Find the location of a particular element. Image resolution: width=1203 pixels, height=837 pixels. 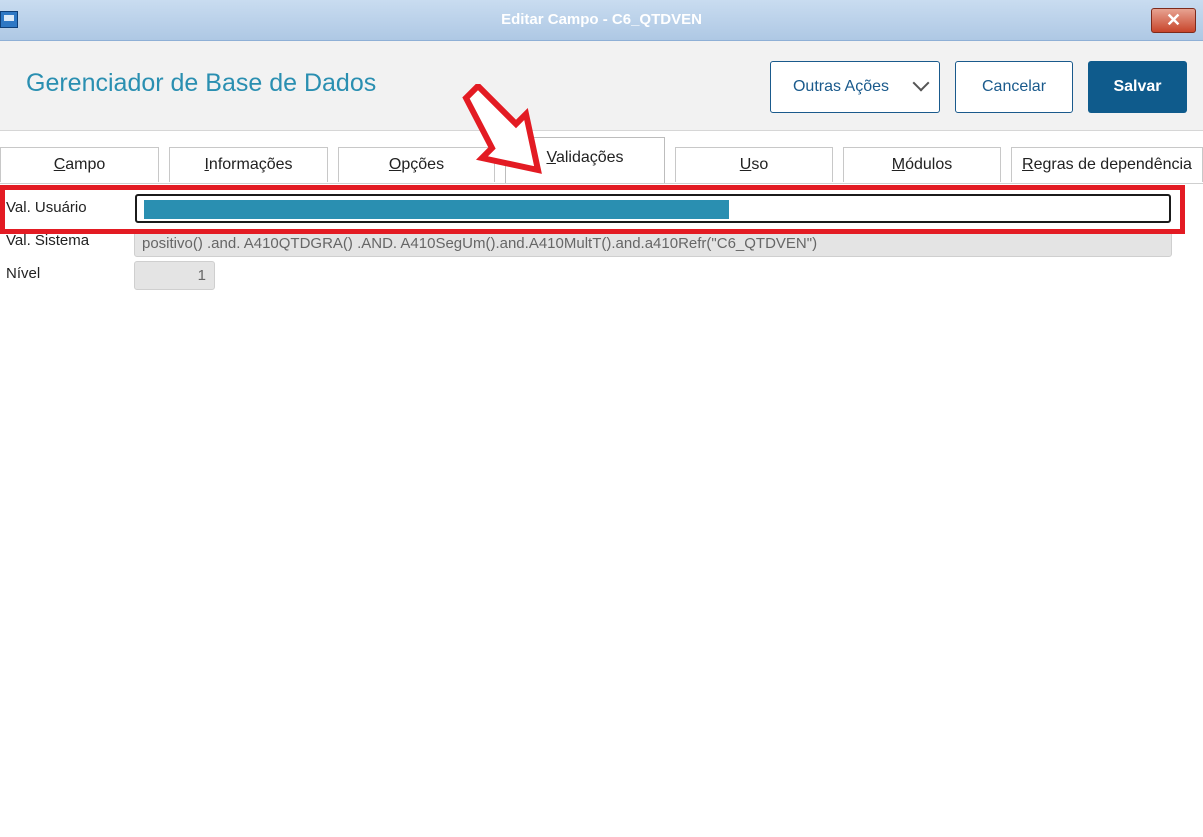

window-title: Editar Campo - C6_QTDVEN is located at coordinates (601, 19).